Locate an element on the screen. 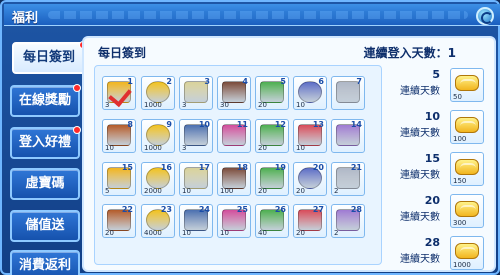 The image size is (500, 275). signin-day-cell: 27 20 is located at coordinates (310, 221).